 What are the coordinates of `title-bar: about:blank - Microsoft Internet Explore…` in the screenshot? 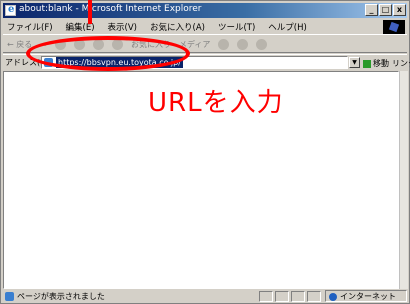 It's located at (205, 10).